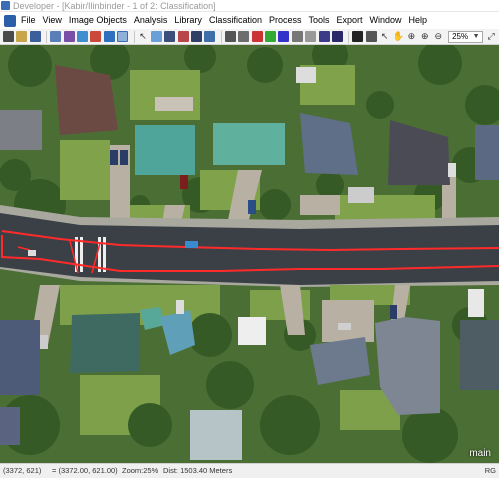 Image resolution: width=499 pixels, height=478 pixels. I want to click on zoom-in-icon: ⊕, so click(424, 36).